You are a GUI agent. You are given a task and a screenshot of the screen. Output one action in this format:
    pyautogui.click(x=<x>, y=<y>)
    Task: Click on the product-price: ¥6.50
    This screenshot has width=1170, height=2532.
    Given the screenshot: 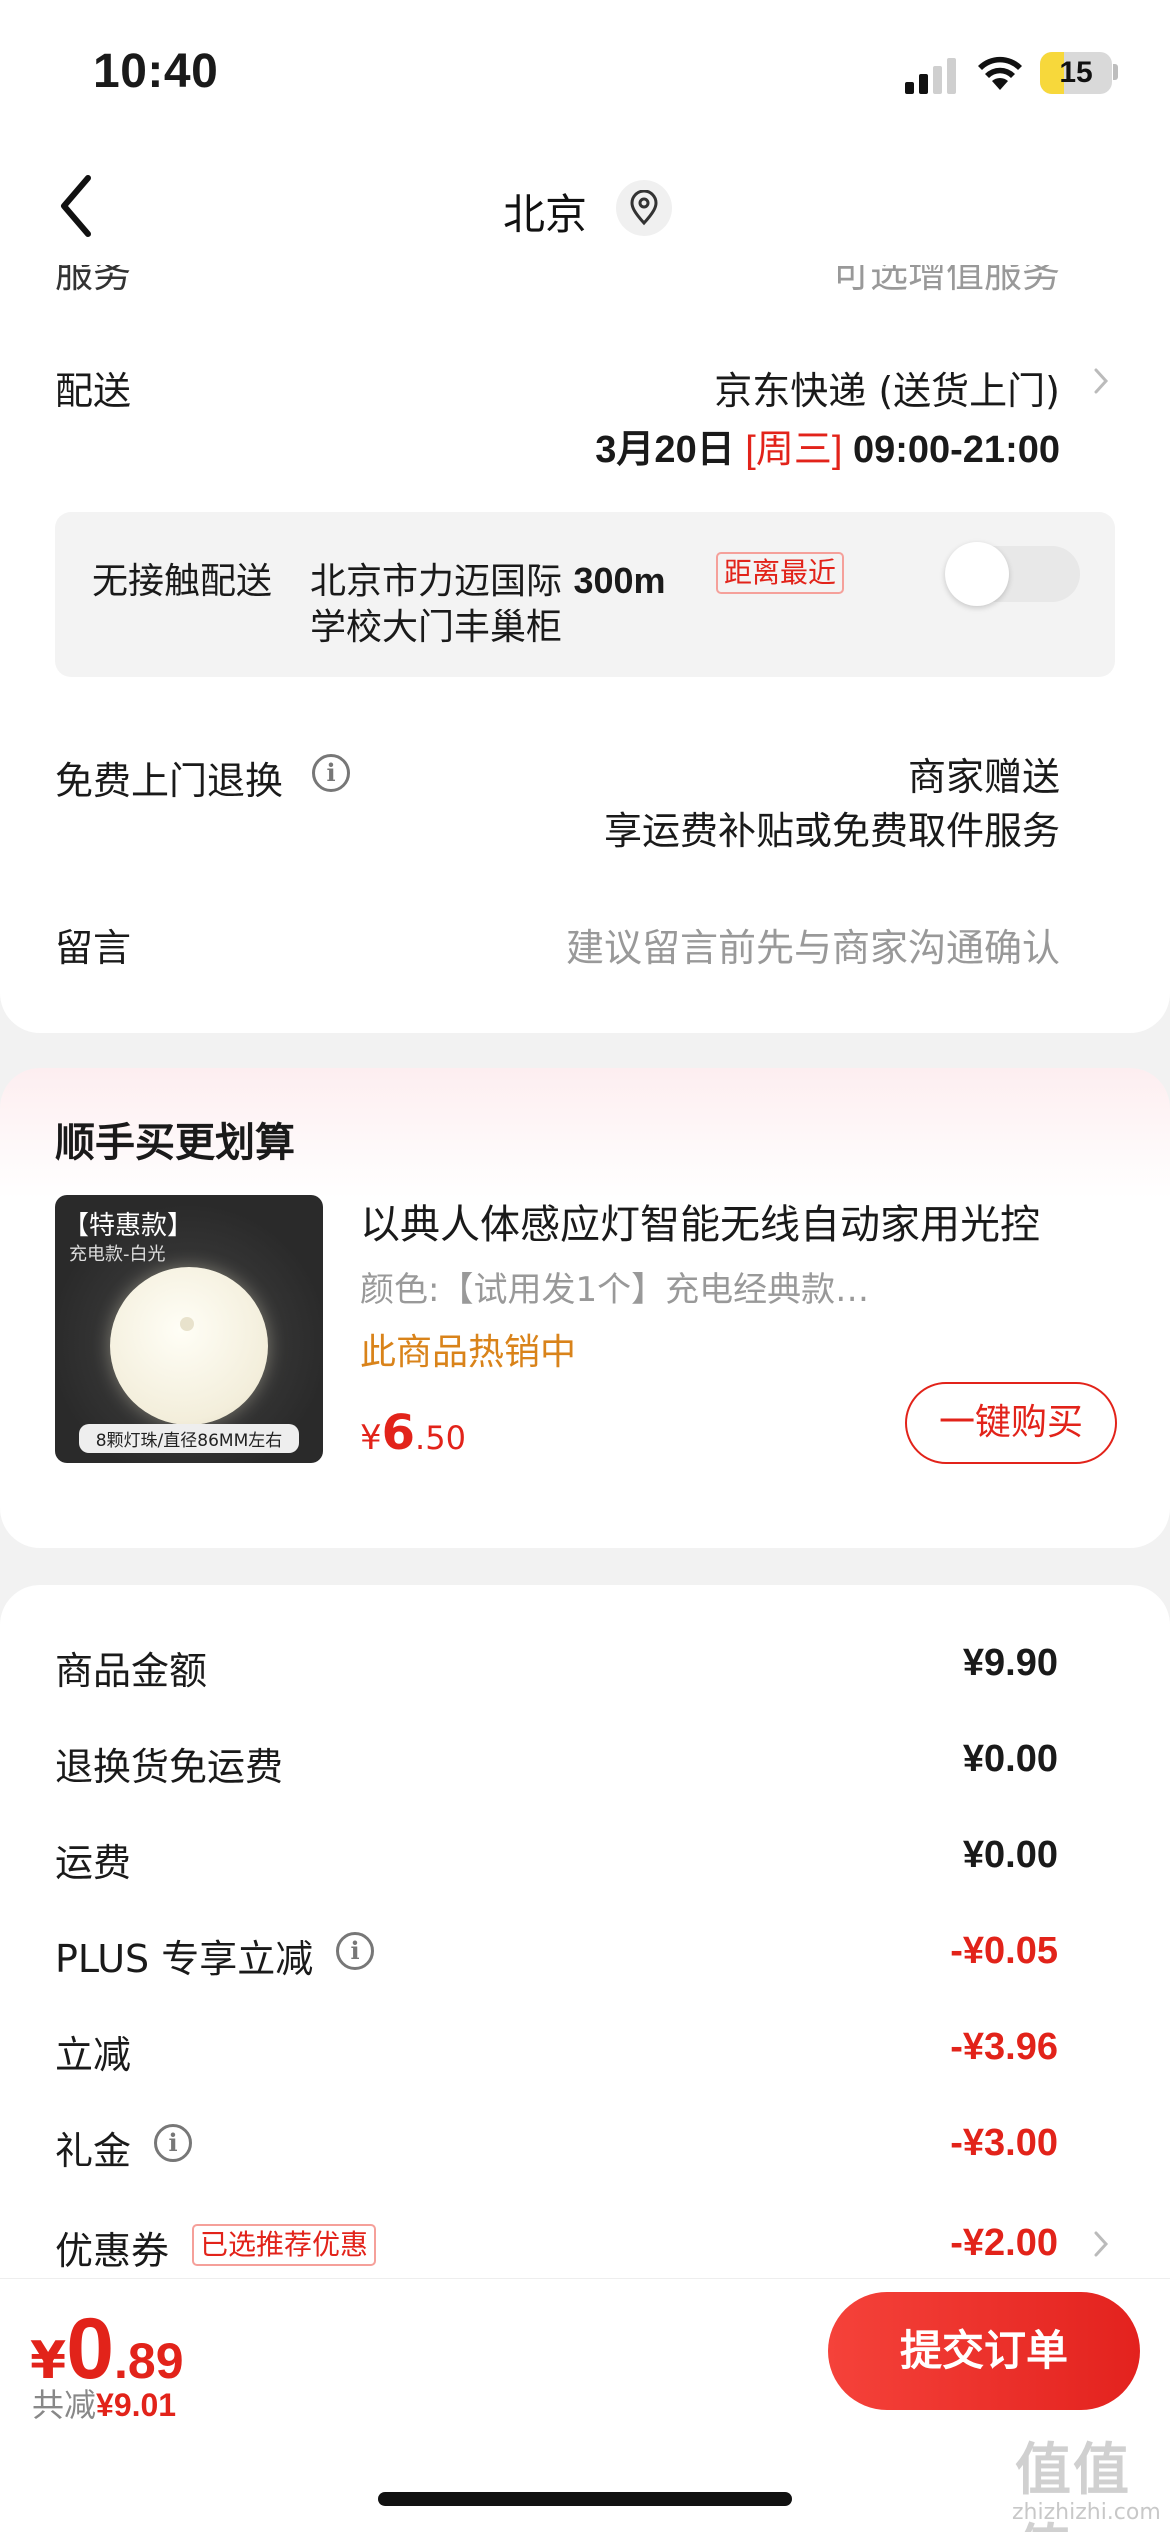 What is the action you would take?
    pyautogui.click(x=413, y=1433)
    